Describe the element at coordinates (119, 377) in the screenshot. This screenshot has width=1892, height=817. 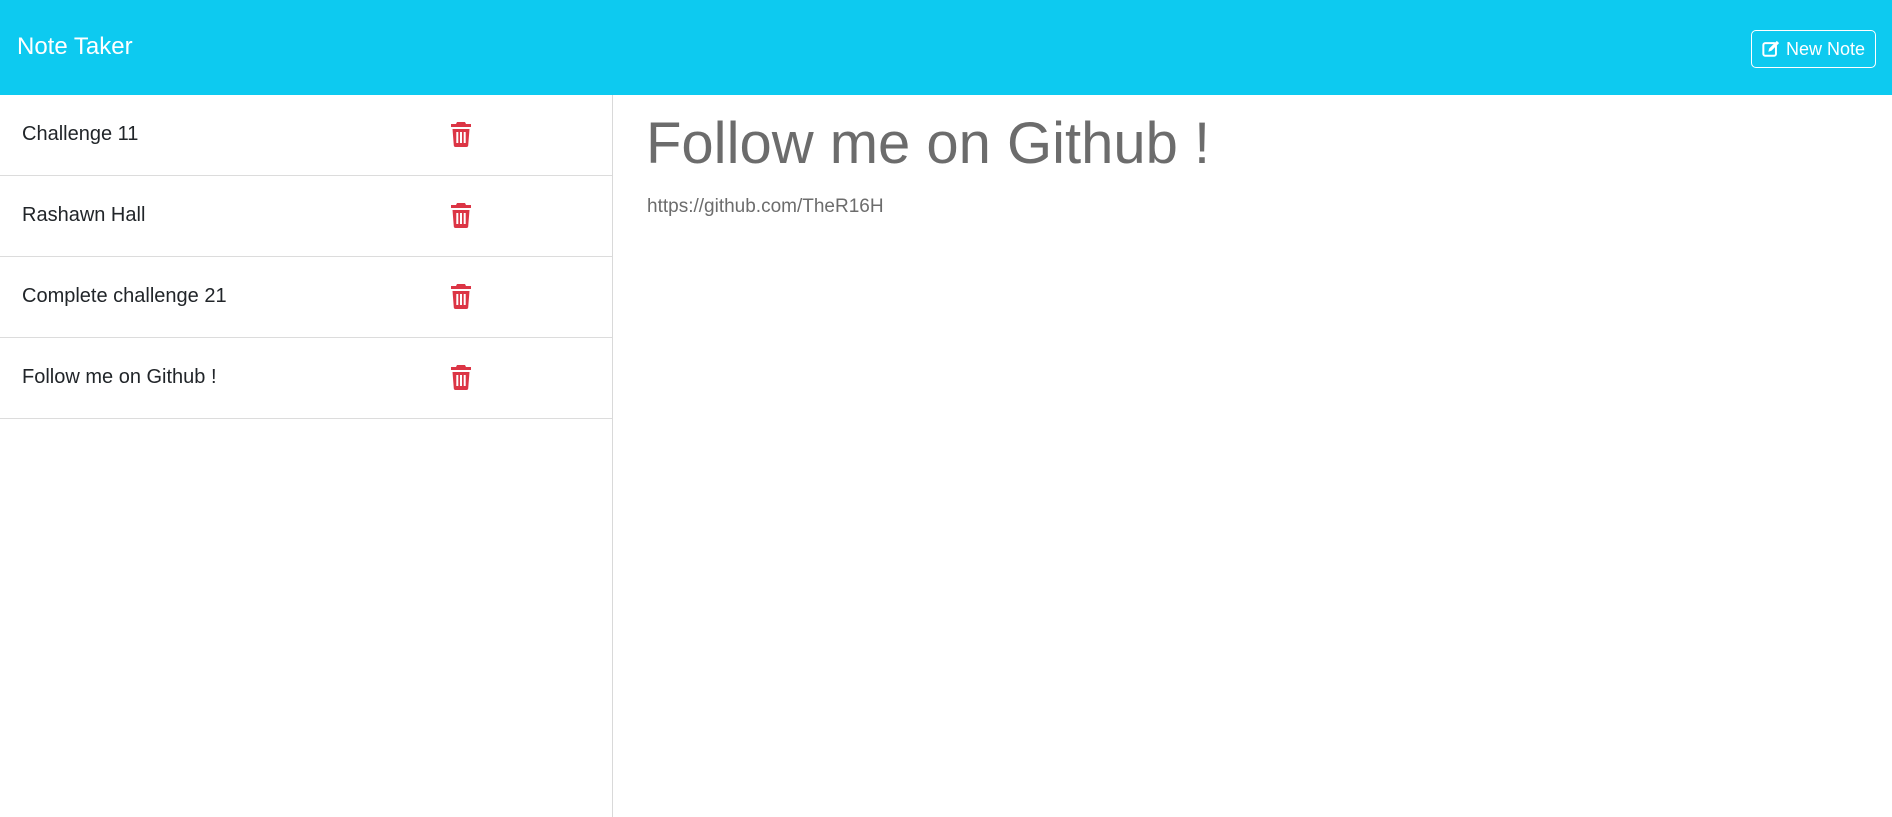
I see `note-list-item-title: Follow me on Github !` at that location.